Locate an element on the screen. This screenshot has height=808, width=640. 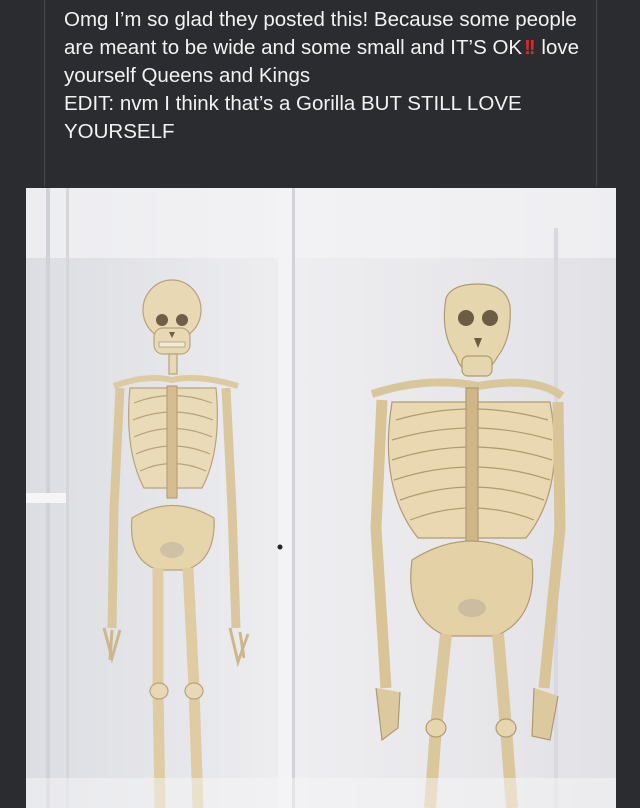
case-divider is located at coordinates (285, 498).